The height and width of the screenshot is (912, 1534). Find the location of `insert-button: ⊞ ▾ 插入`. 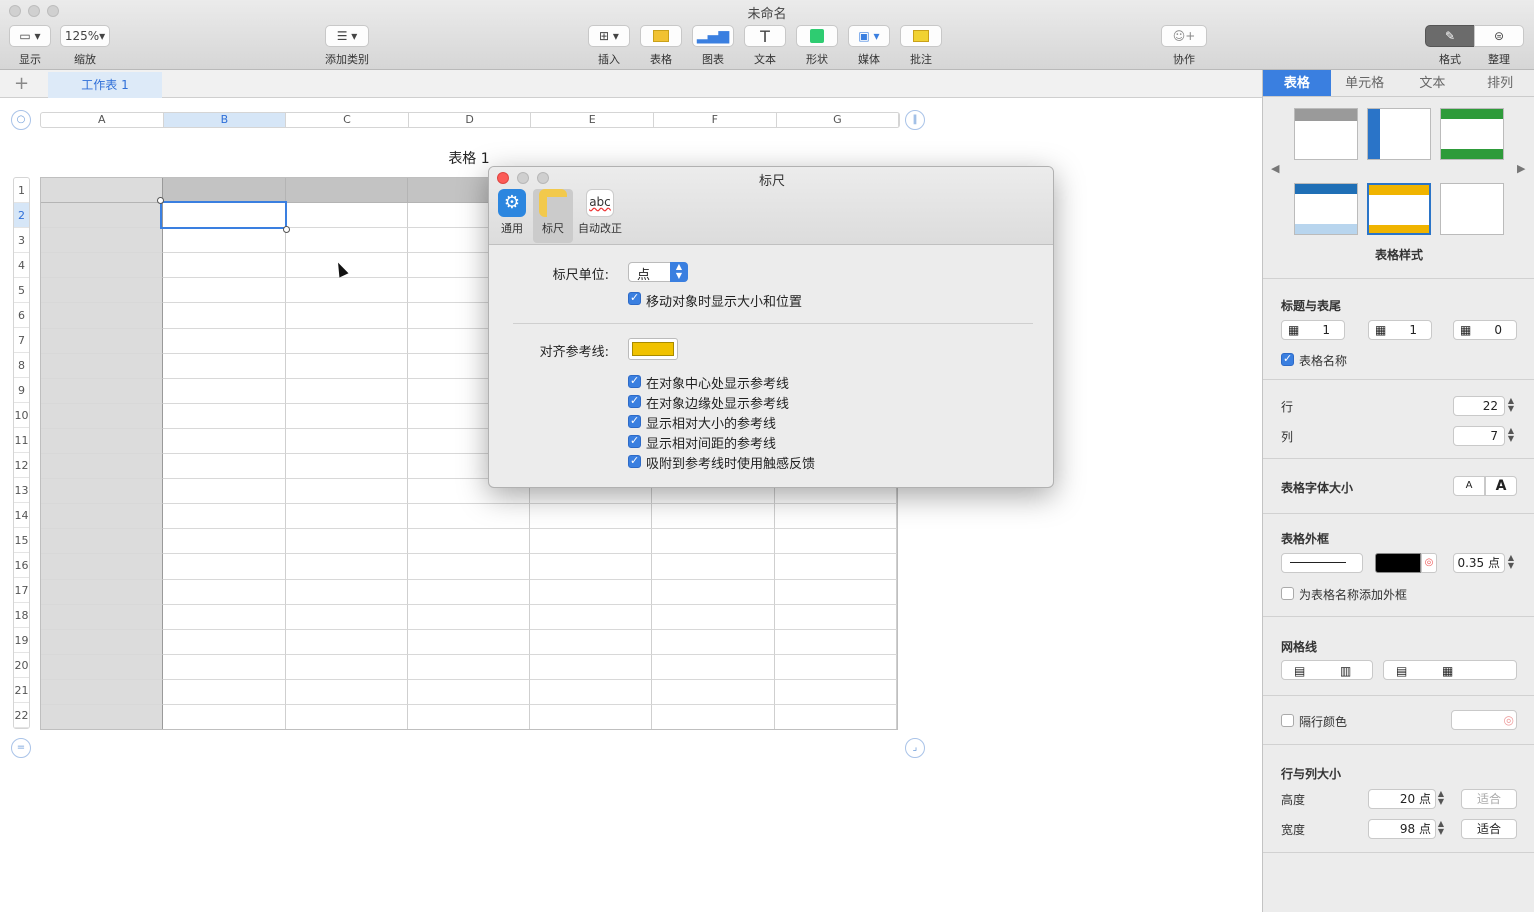

insert-button: ⊞ ▾ 插入 is located at coordinates (609, 46).